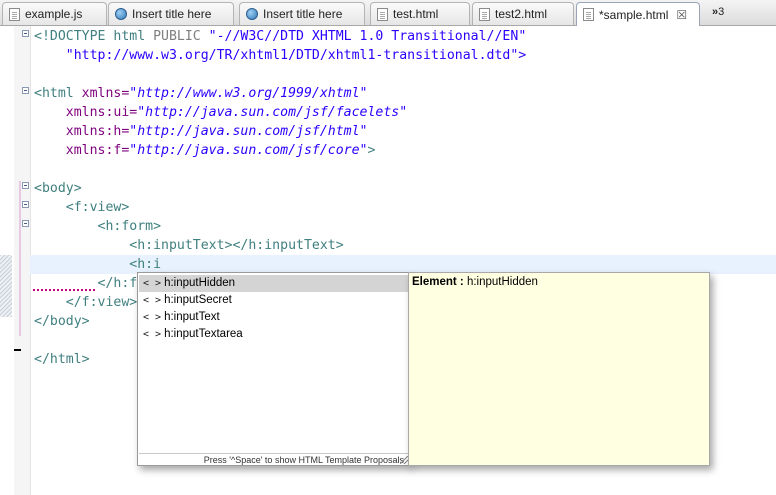  Describe the element at coordinates (62, 321) in the screenshot. I see `code-line-16: </body>` at that location.